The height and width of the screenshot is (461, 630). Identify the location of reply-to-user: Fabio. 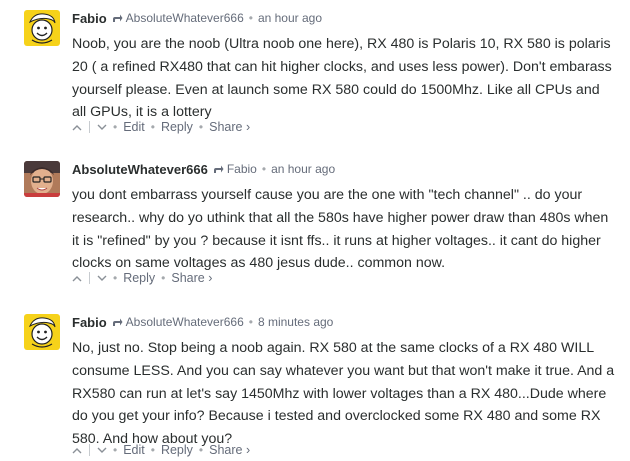
(242, 169).